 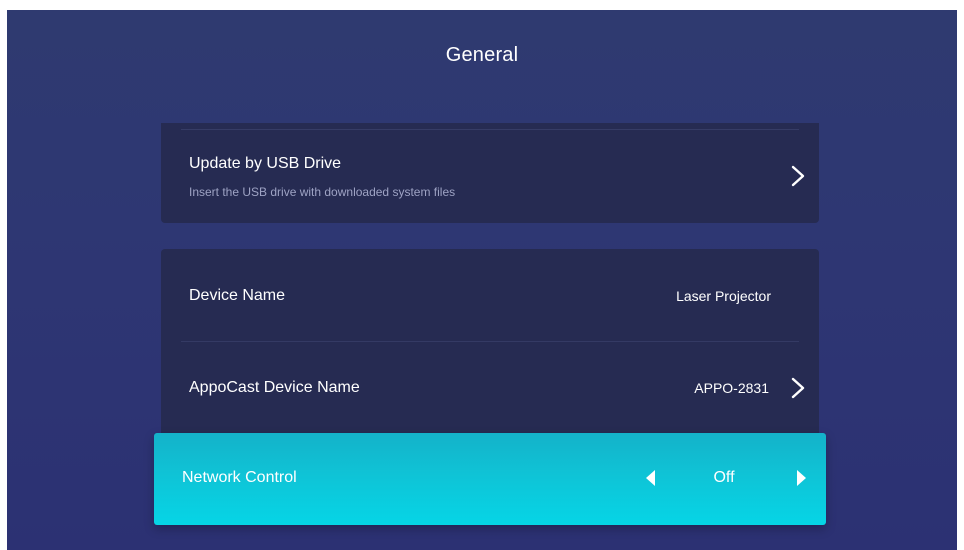 What do you see at coordinates (490, 295) in the screenshot?
I see `device-name-row: Device Name Laser Projector` at bounding box center [490, 295].